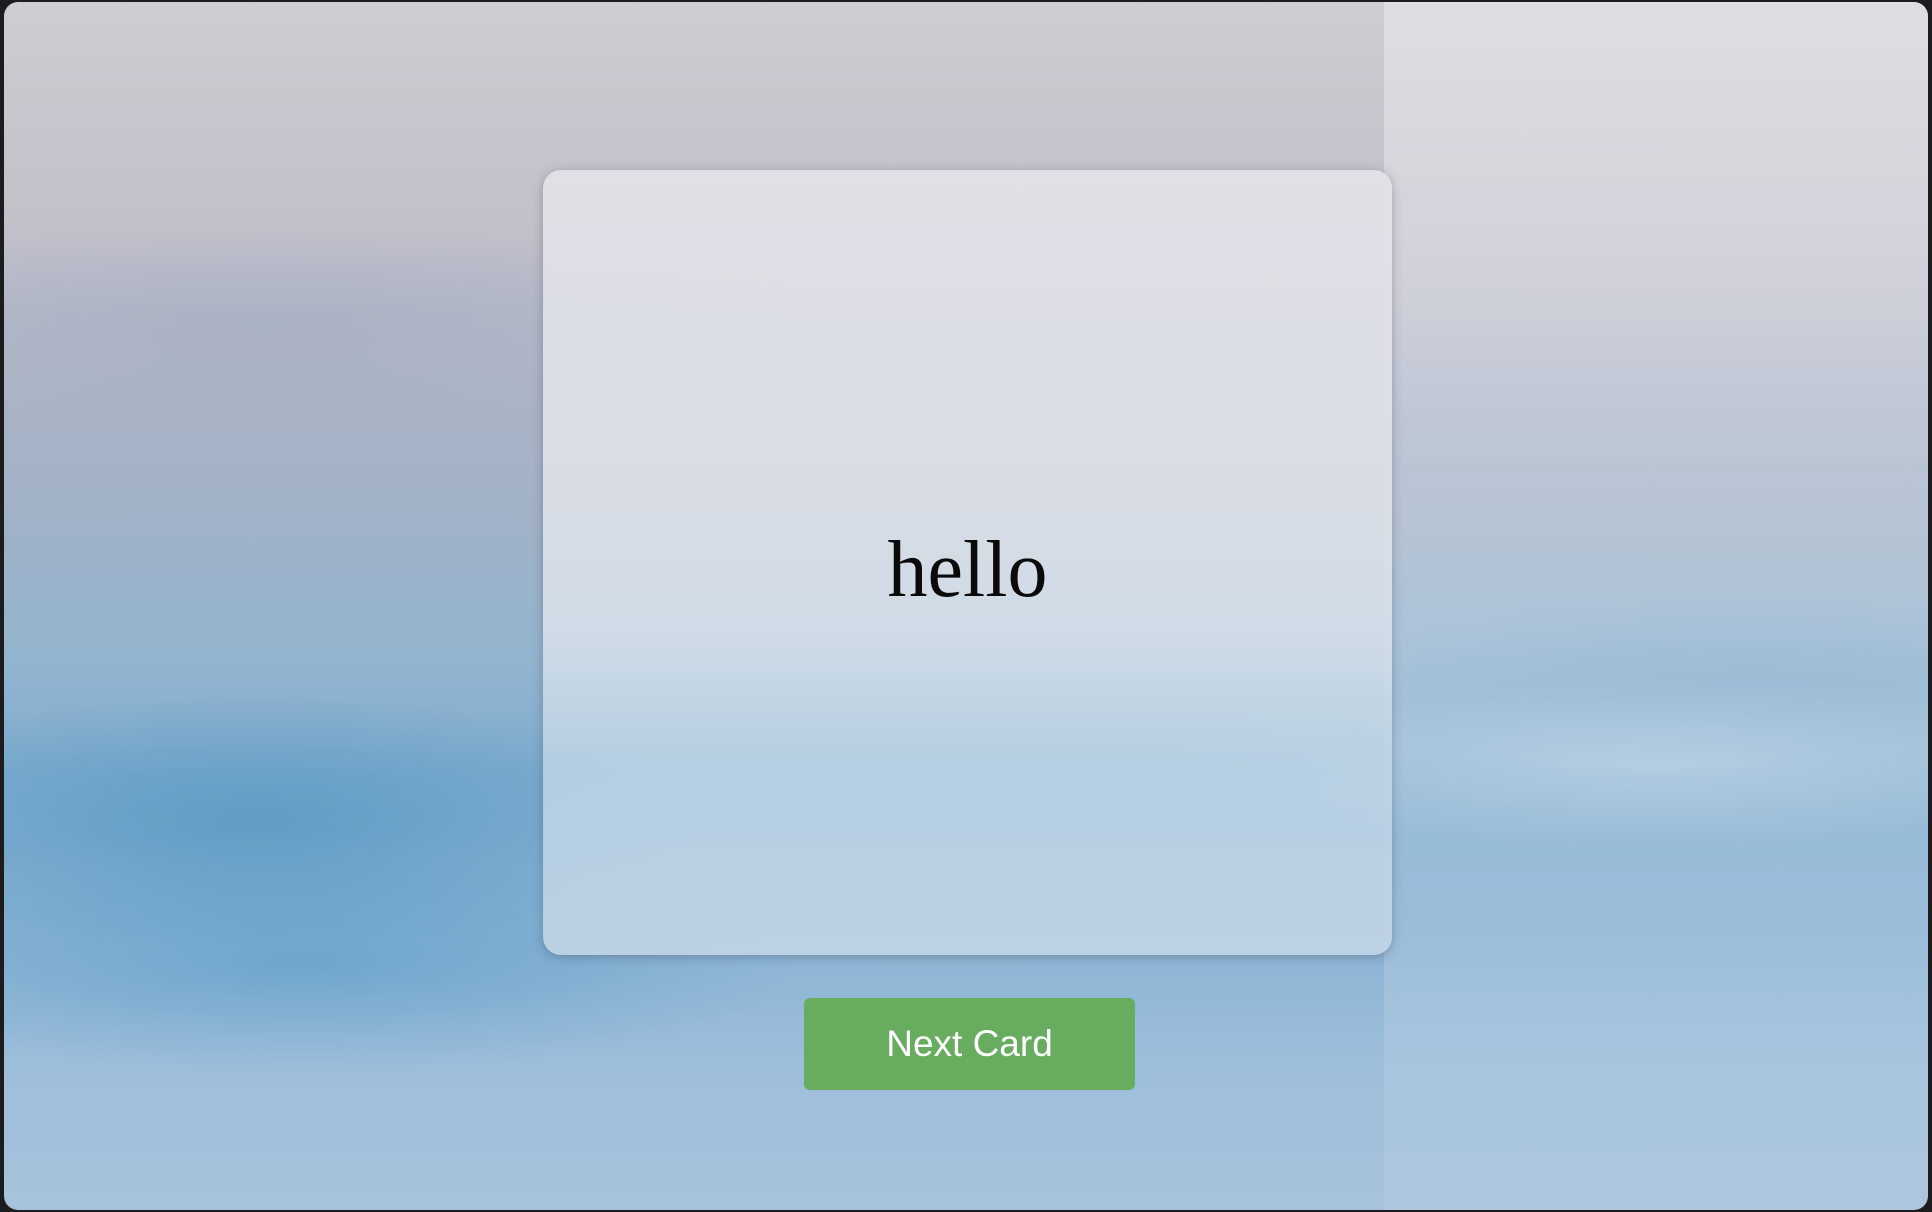 Image resolution: width=1932 pixels, height=1212 pixels. What do you see at coordinates (969, 1044) in the screenshot?
I see `next-card-button: Next Card` at bounding box center [969, 1044].